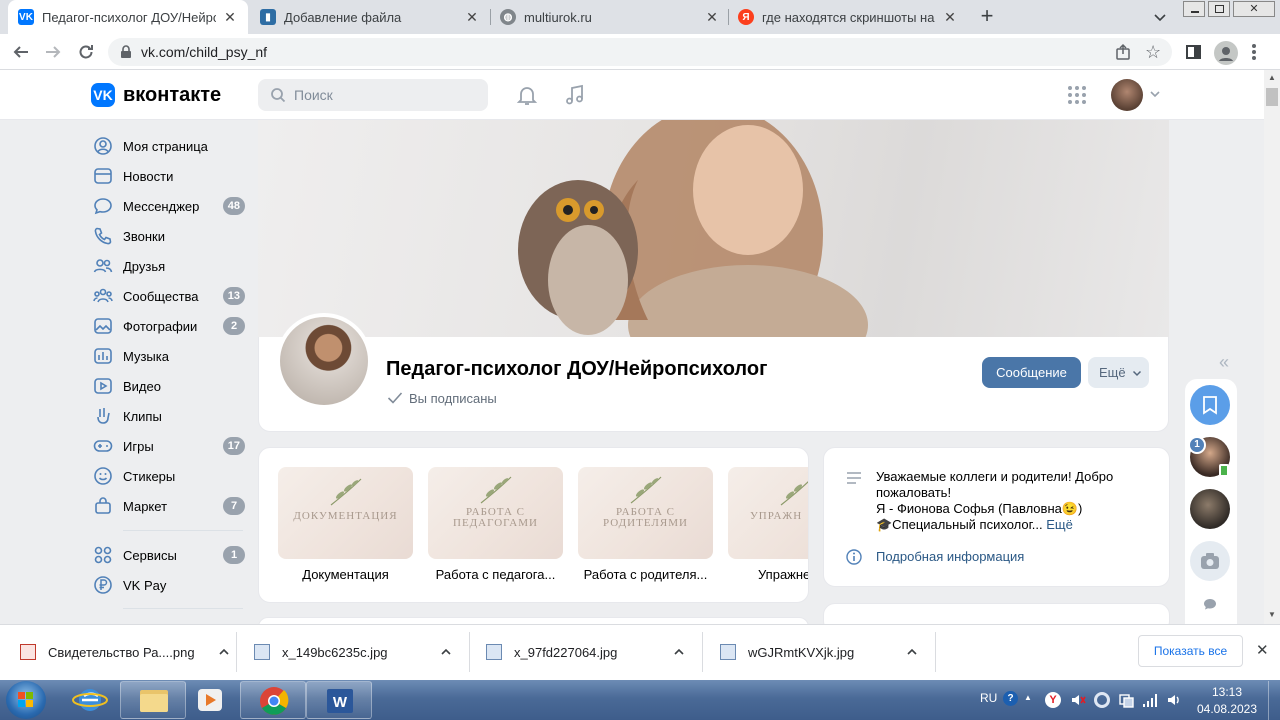 The width and height of the screenshot is (1280, 720). I want to click on language-indicator: RU, so click(988, 698).